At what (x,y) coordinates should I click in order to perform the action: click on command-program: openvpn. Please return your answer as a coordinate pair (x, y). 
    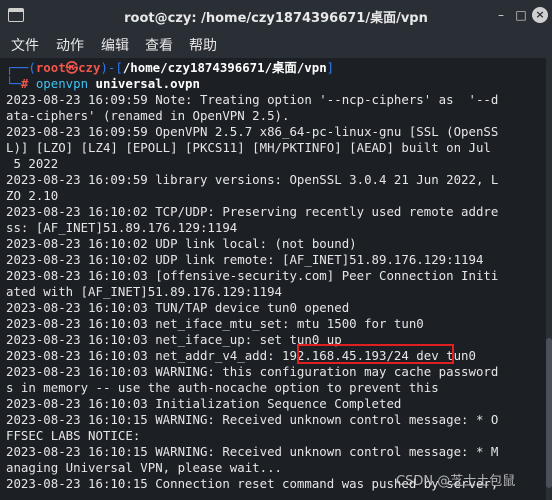
    Looking at the image, I should click on (65, 83).